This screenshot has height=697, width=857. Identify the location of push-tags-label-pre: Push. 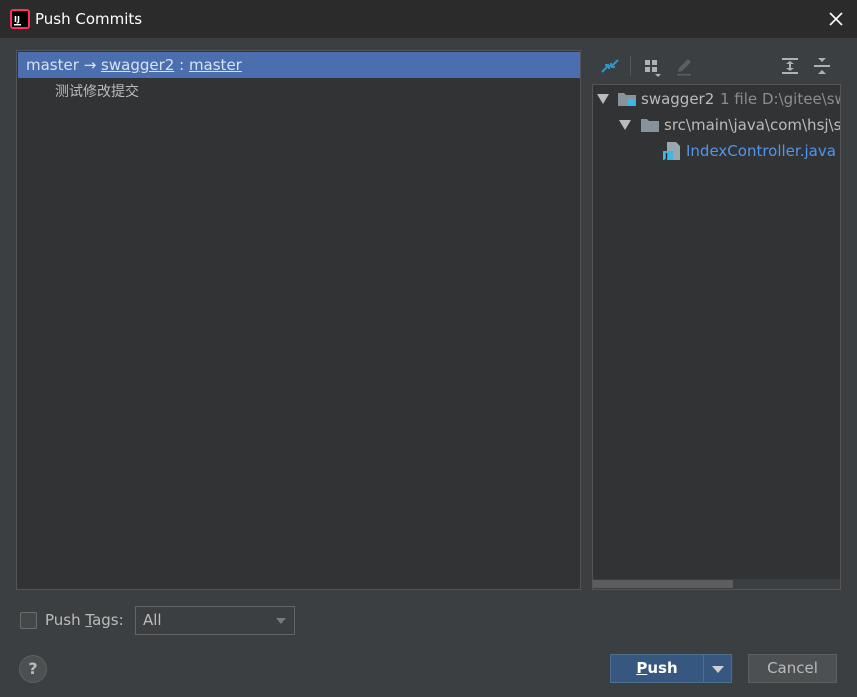
(65, 620).